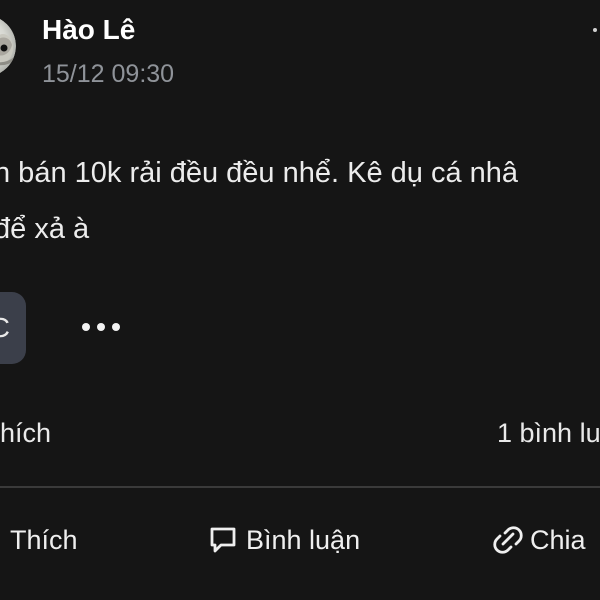 The image size is (600, 600). What do you see at coordinates (594, 33) in the screenshot?
I see `post-more-icon` at bounding box center [594, 33].